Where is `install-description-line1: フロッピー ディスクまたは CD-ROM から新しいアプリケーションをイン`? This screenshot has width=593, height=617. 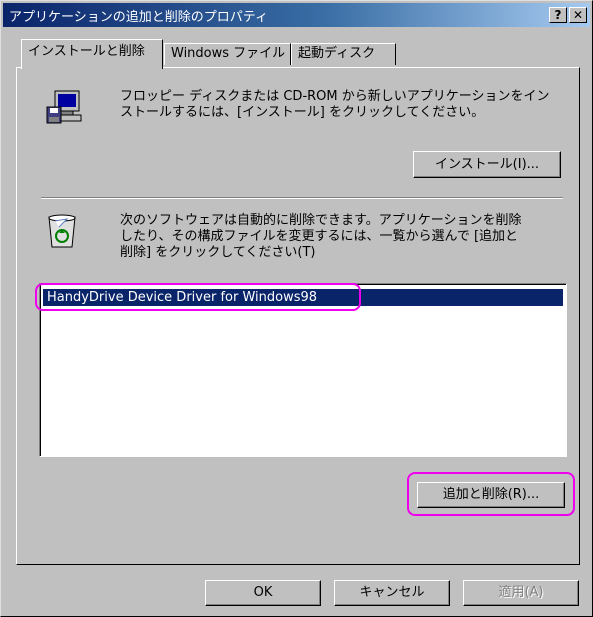 install-description-line1: フロッピー ディスクまたは CD-ROM から新しいアプリケーションをイン is located at coordinates (335, 96).